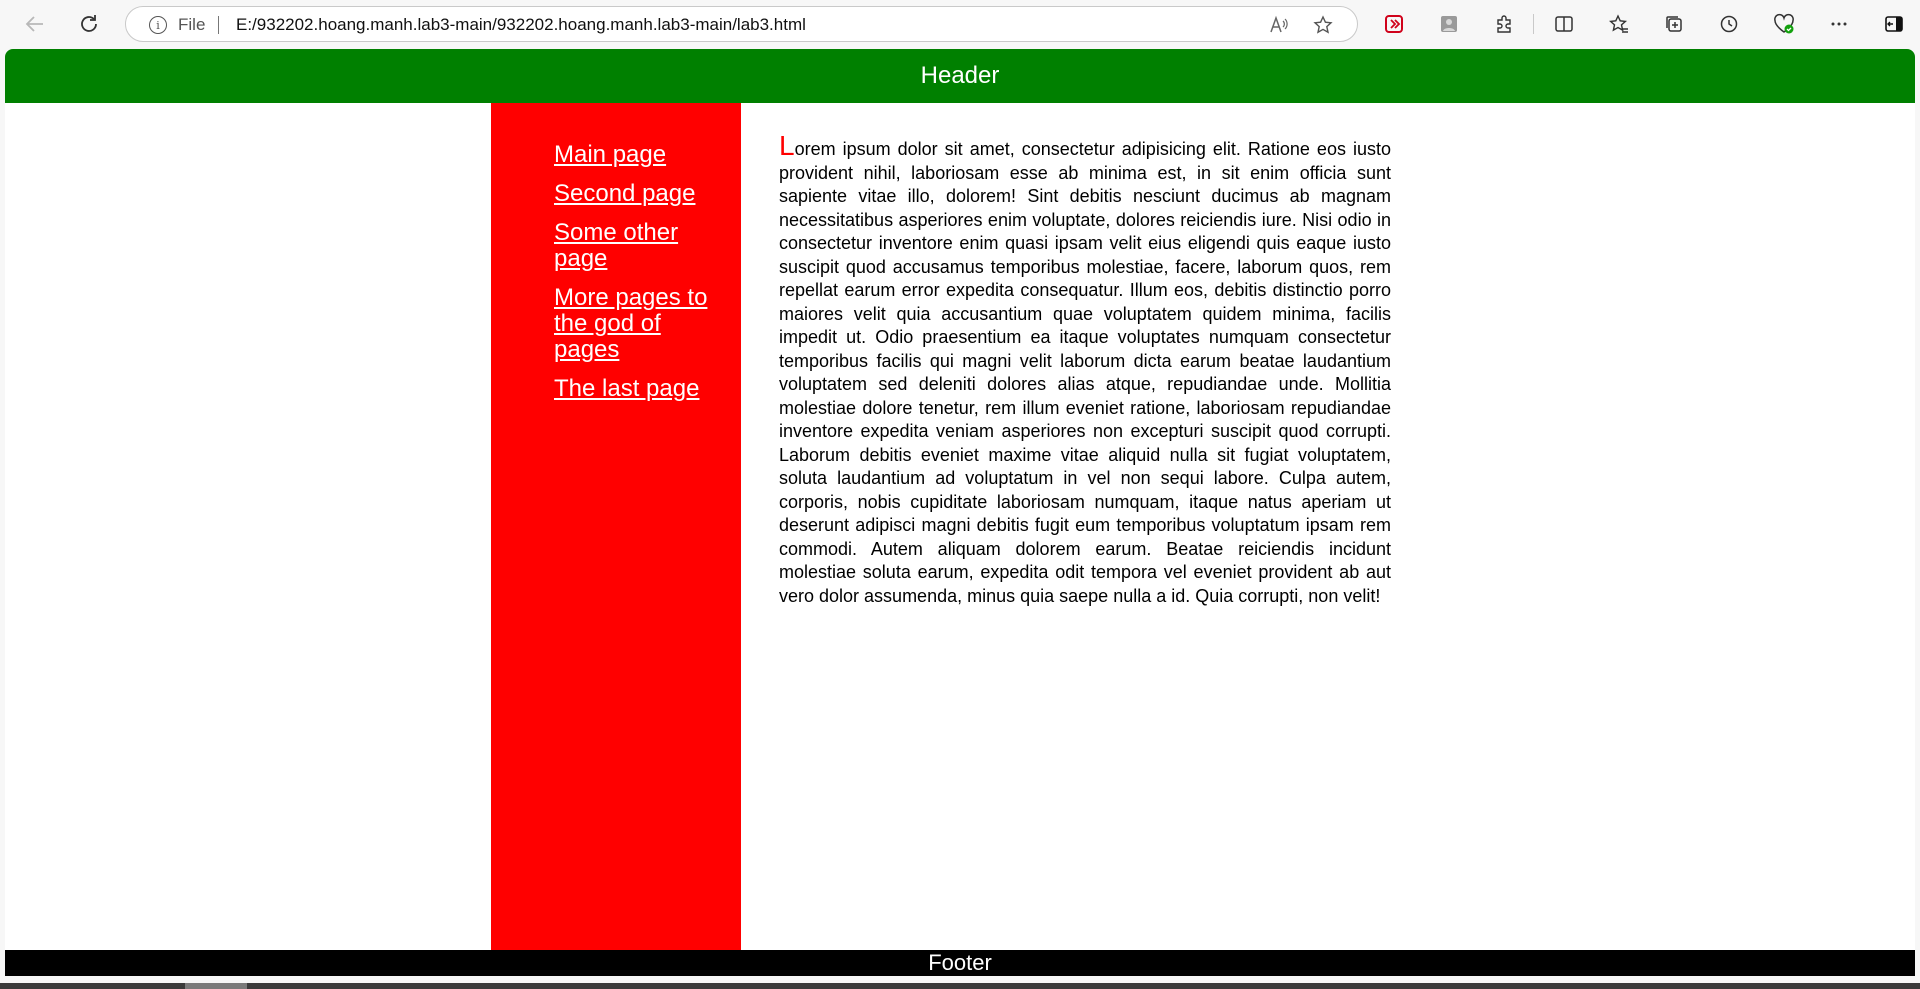 This screenshot has height=989, width=1920. I want to click on nav-link-second-page: Second page, so click(637, 194).